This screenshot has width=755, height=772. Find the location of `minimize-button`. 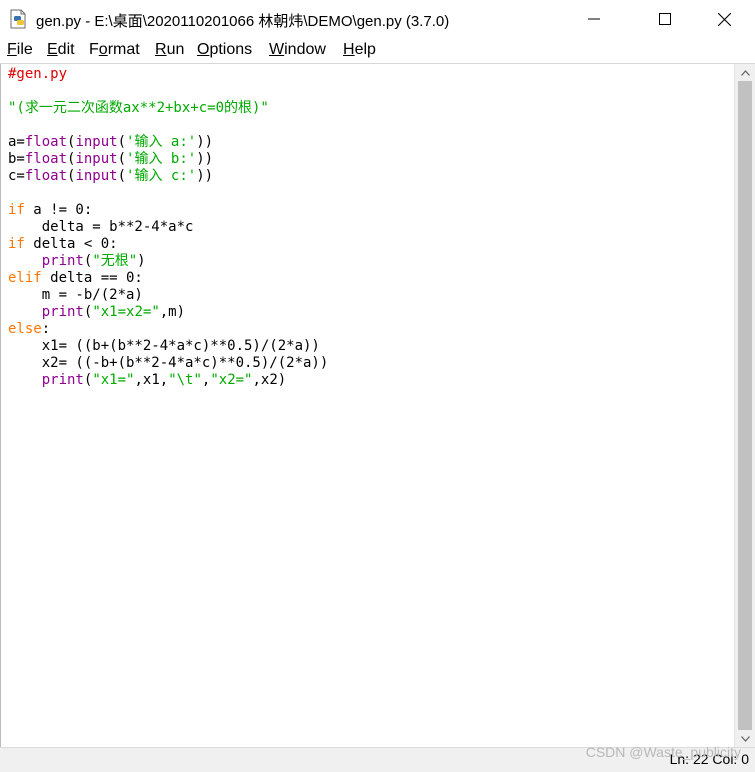

minimize-button is located at coordinates (594, 19).